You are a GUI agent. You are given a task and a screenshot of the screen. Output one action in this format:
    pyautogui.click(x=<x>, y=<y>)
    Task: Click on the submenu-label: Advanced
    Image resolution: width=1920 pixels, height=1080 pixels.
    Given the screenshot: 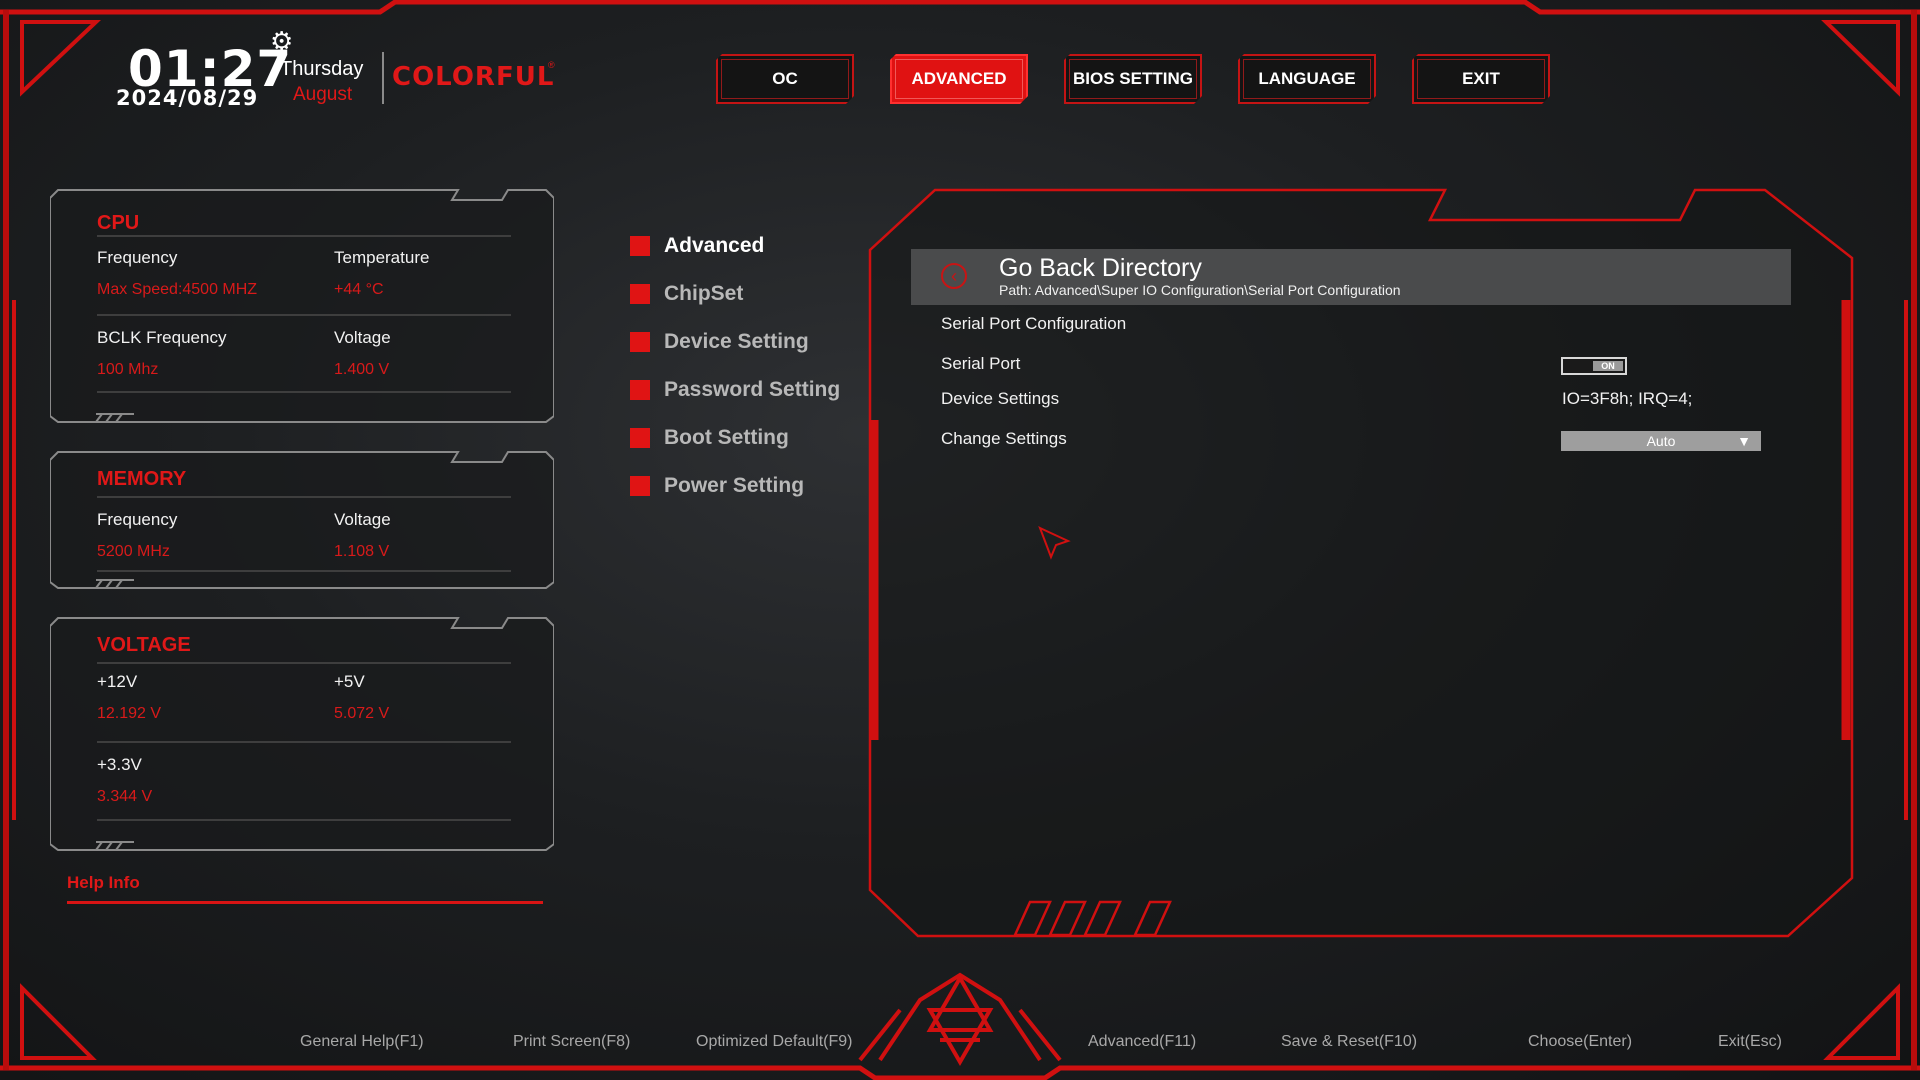 What is the action you would take?
    pyautogui.click(x=714, y=245)
    